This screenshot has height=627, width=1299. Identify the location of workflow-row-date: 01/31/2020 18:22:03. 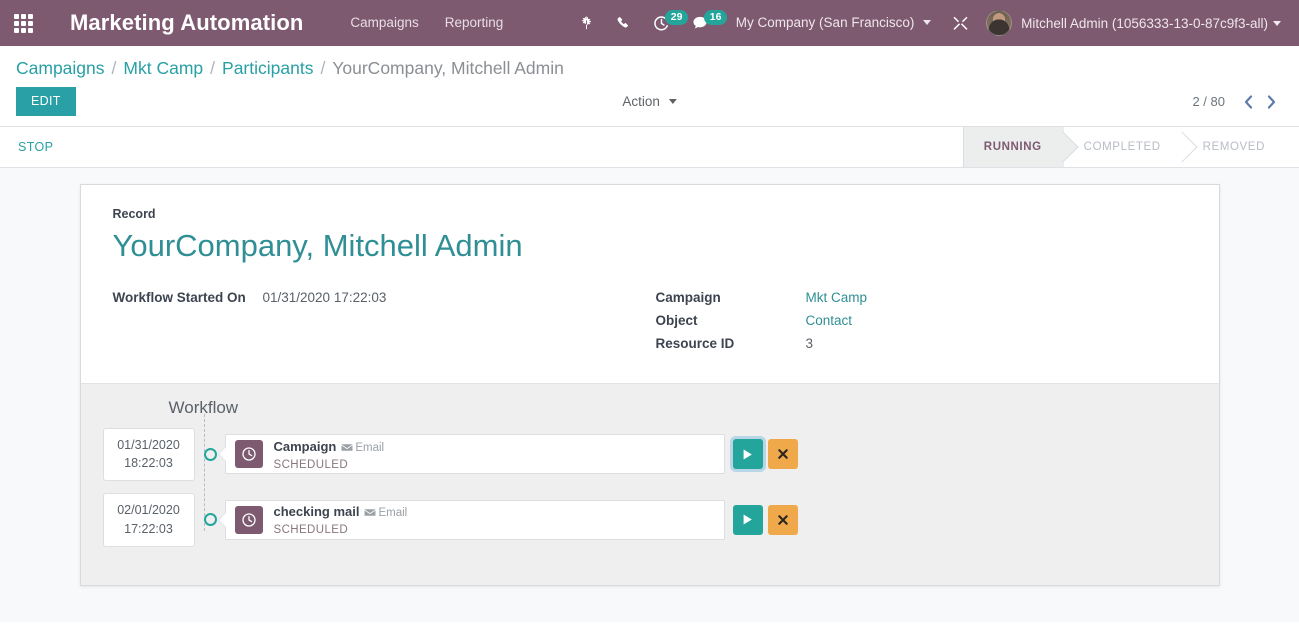
(148, 454).